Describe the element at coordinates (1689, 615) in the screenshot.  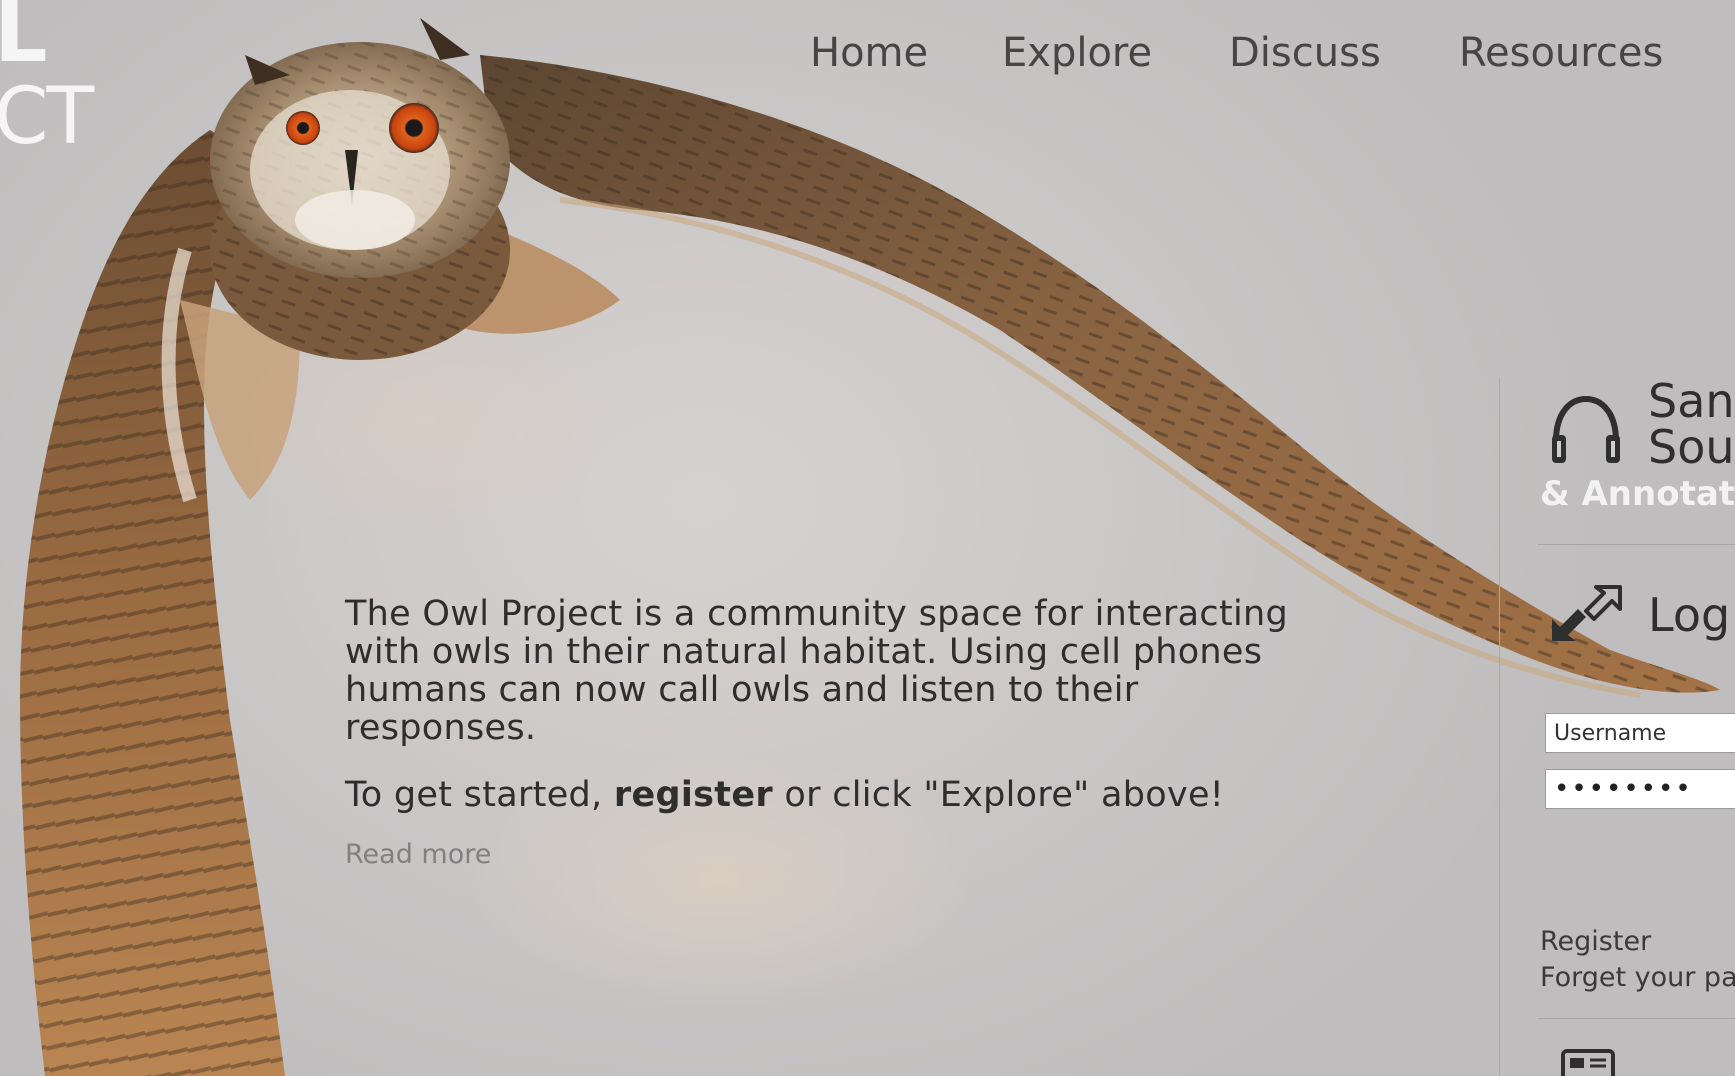
I see `login-heading: Log` at that location.